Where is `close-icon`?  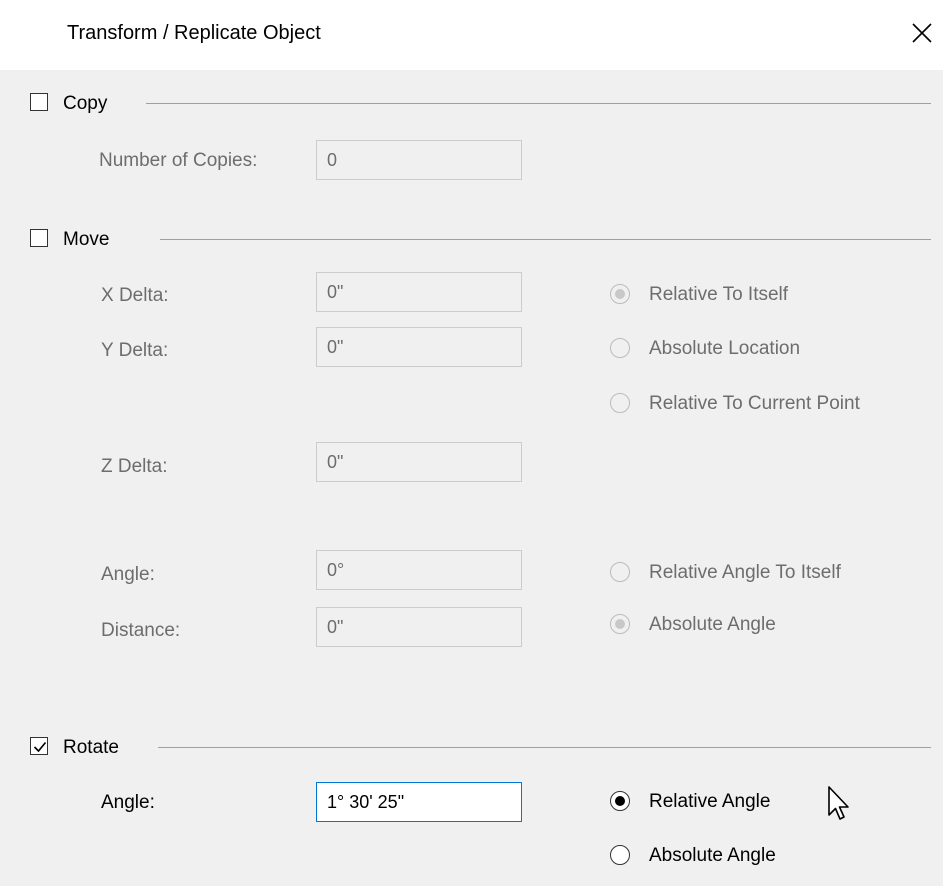 close-icon is located at coordinates (922, 33).